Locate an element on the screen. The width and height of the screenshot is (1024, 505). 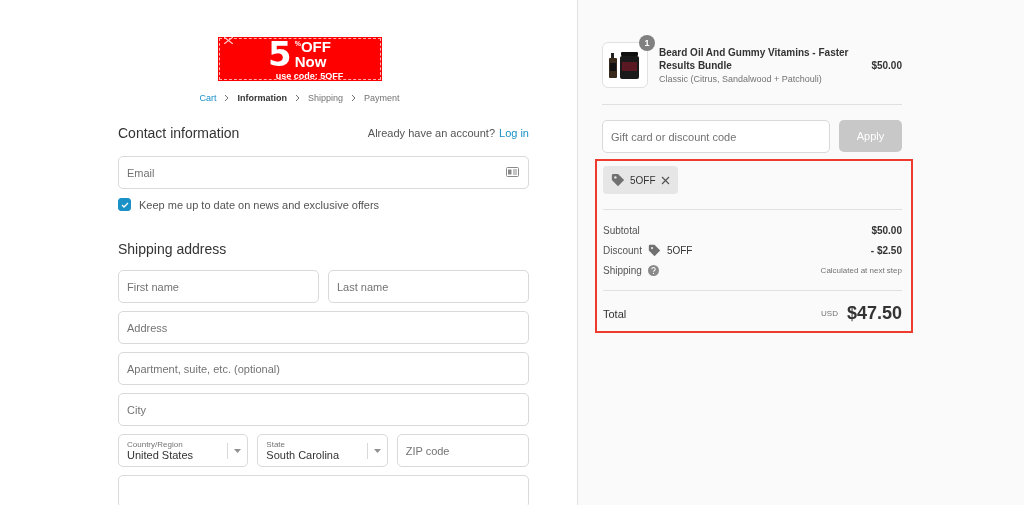
summary-value: Calculated at next step is located at coordinates (861, 270).